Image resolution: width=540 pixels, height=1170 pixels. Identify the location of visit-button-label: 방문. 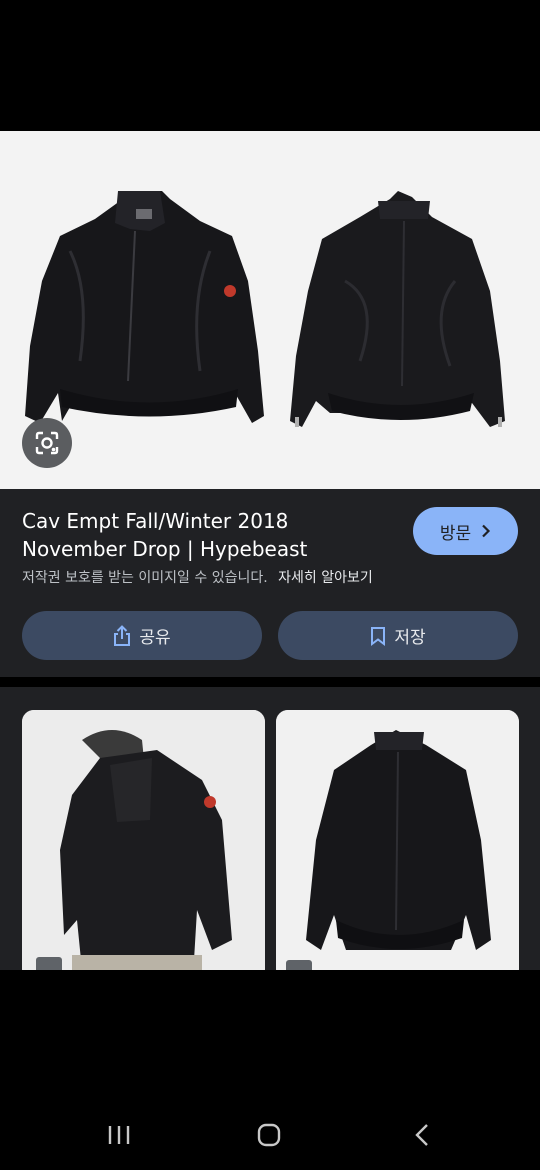
(455, 533).